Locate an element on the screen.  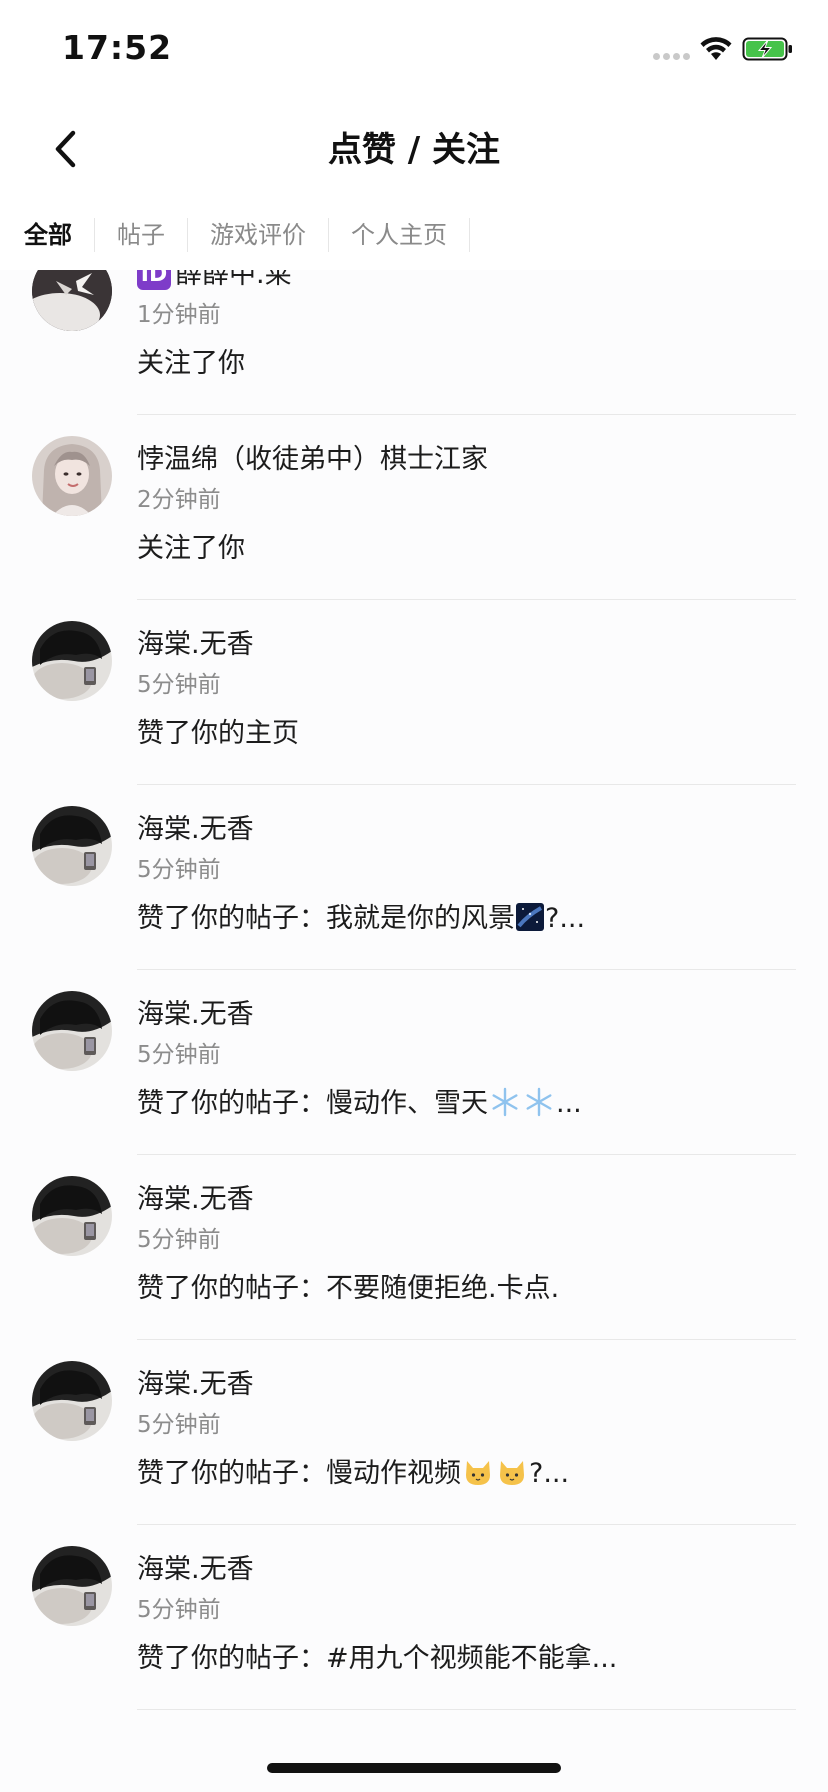
battery-charging-icon is located at coordinates (767, 49).